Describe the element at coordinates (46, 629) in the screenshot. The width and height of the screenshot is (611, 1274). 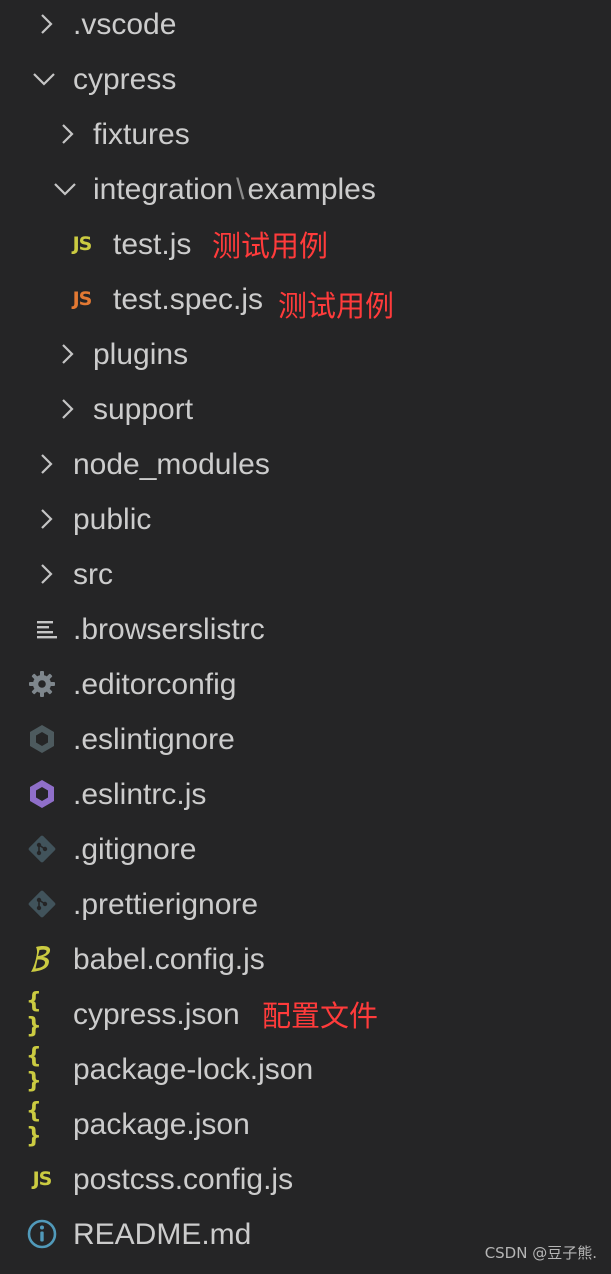
I see `list-icon` at that location.